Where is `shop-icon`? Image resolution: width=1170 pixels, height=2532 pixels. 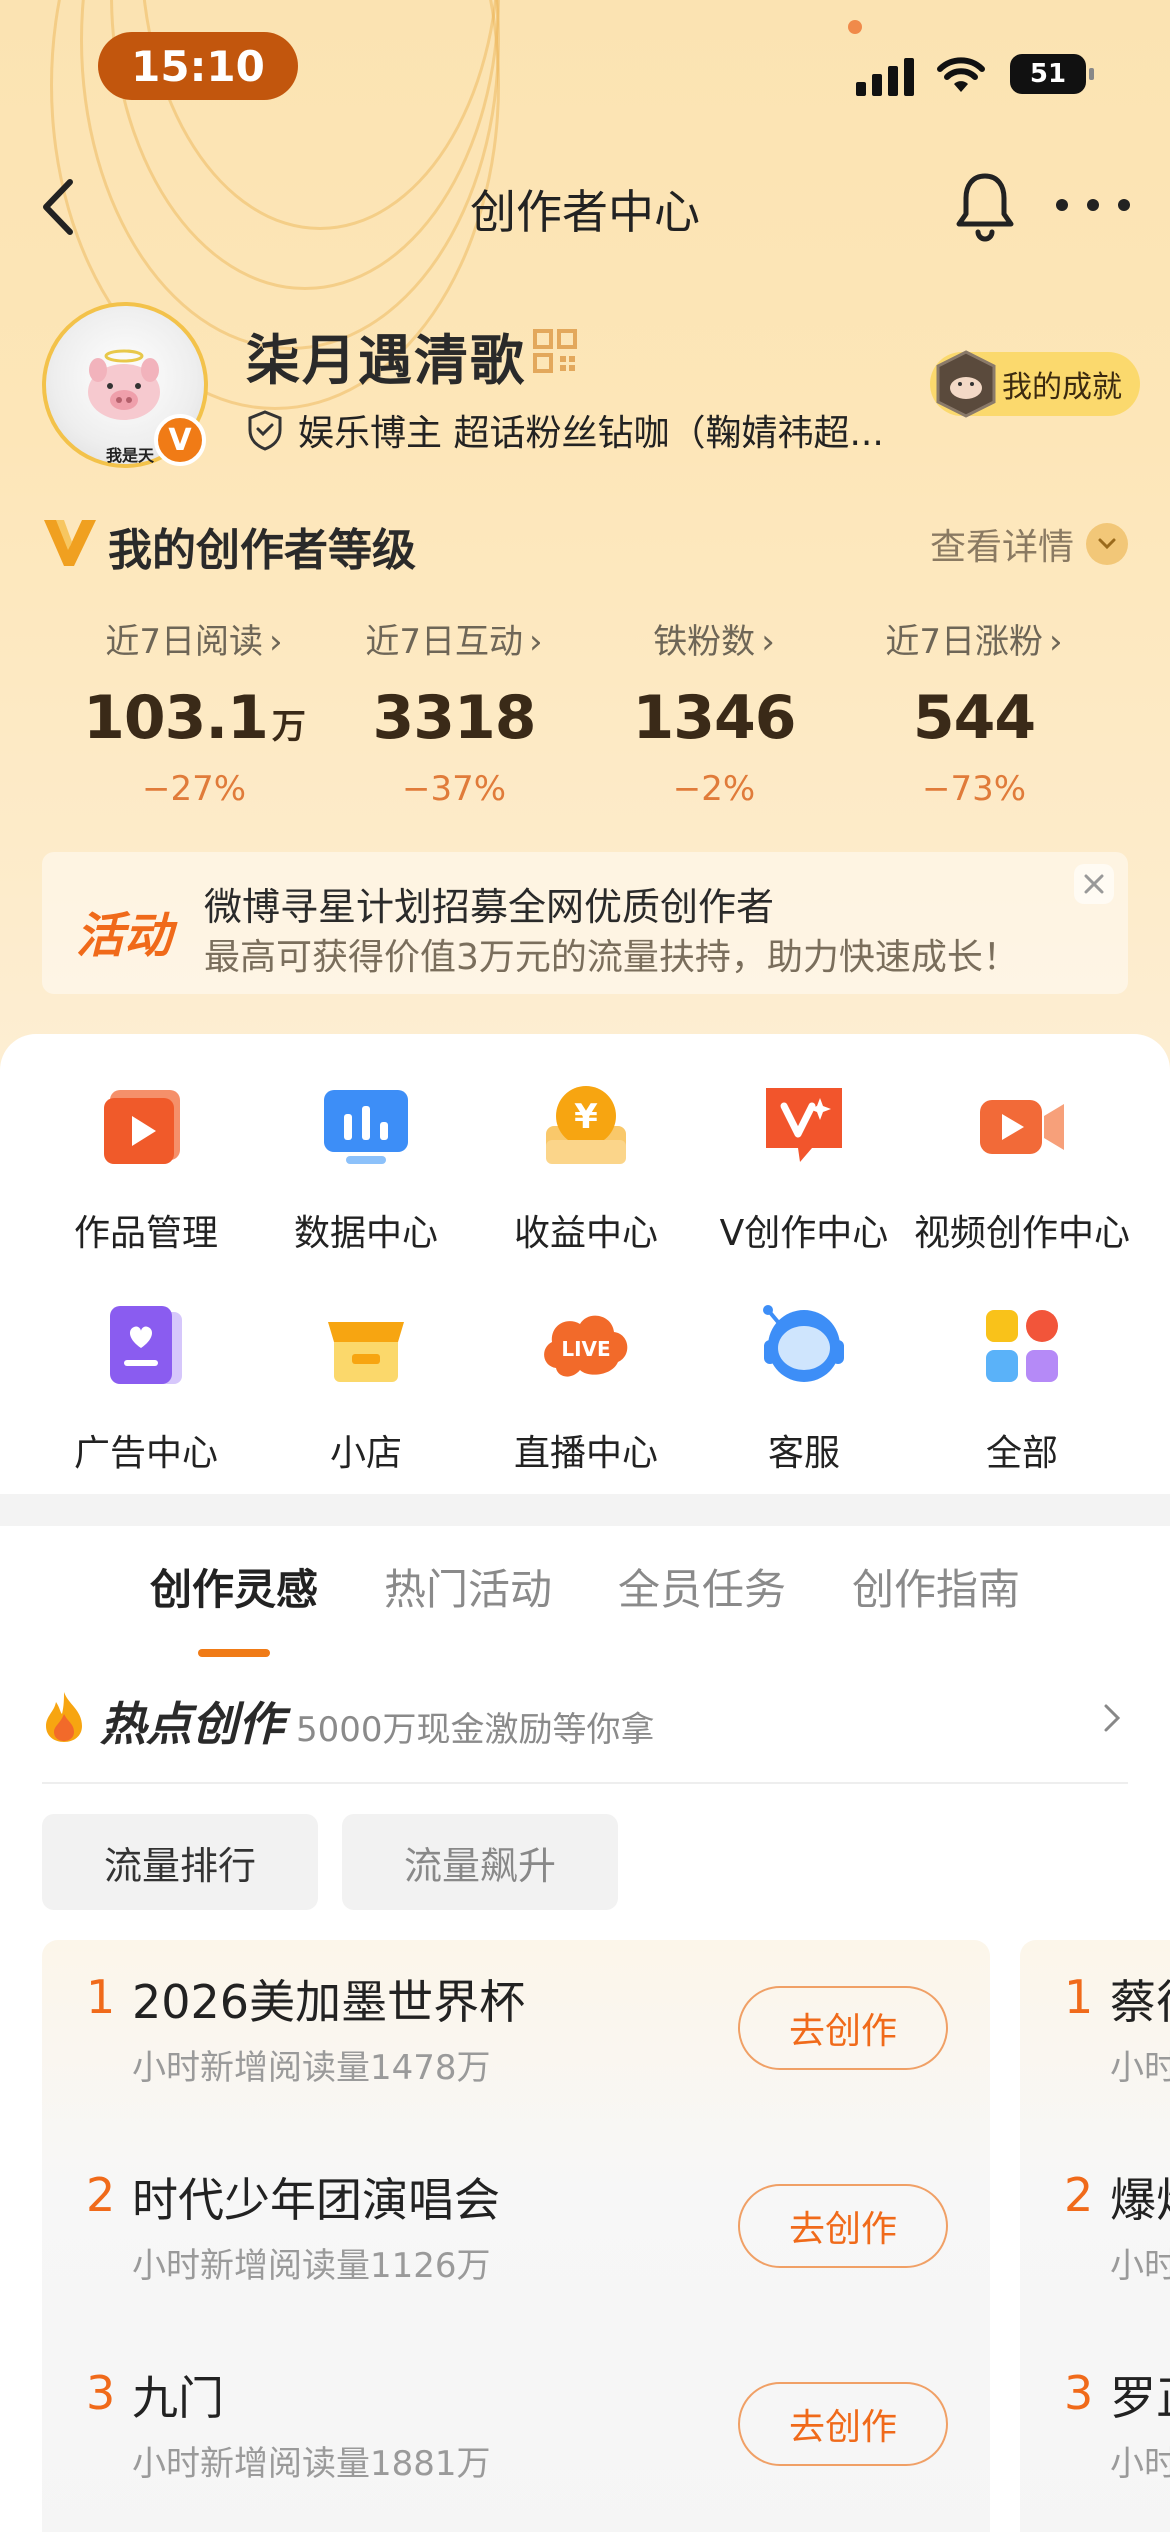
shop-icon is located at coordinates (366, 1352).